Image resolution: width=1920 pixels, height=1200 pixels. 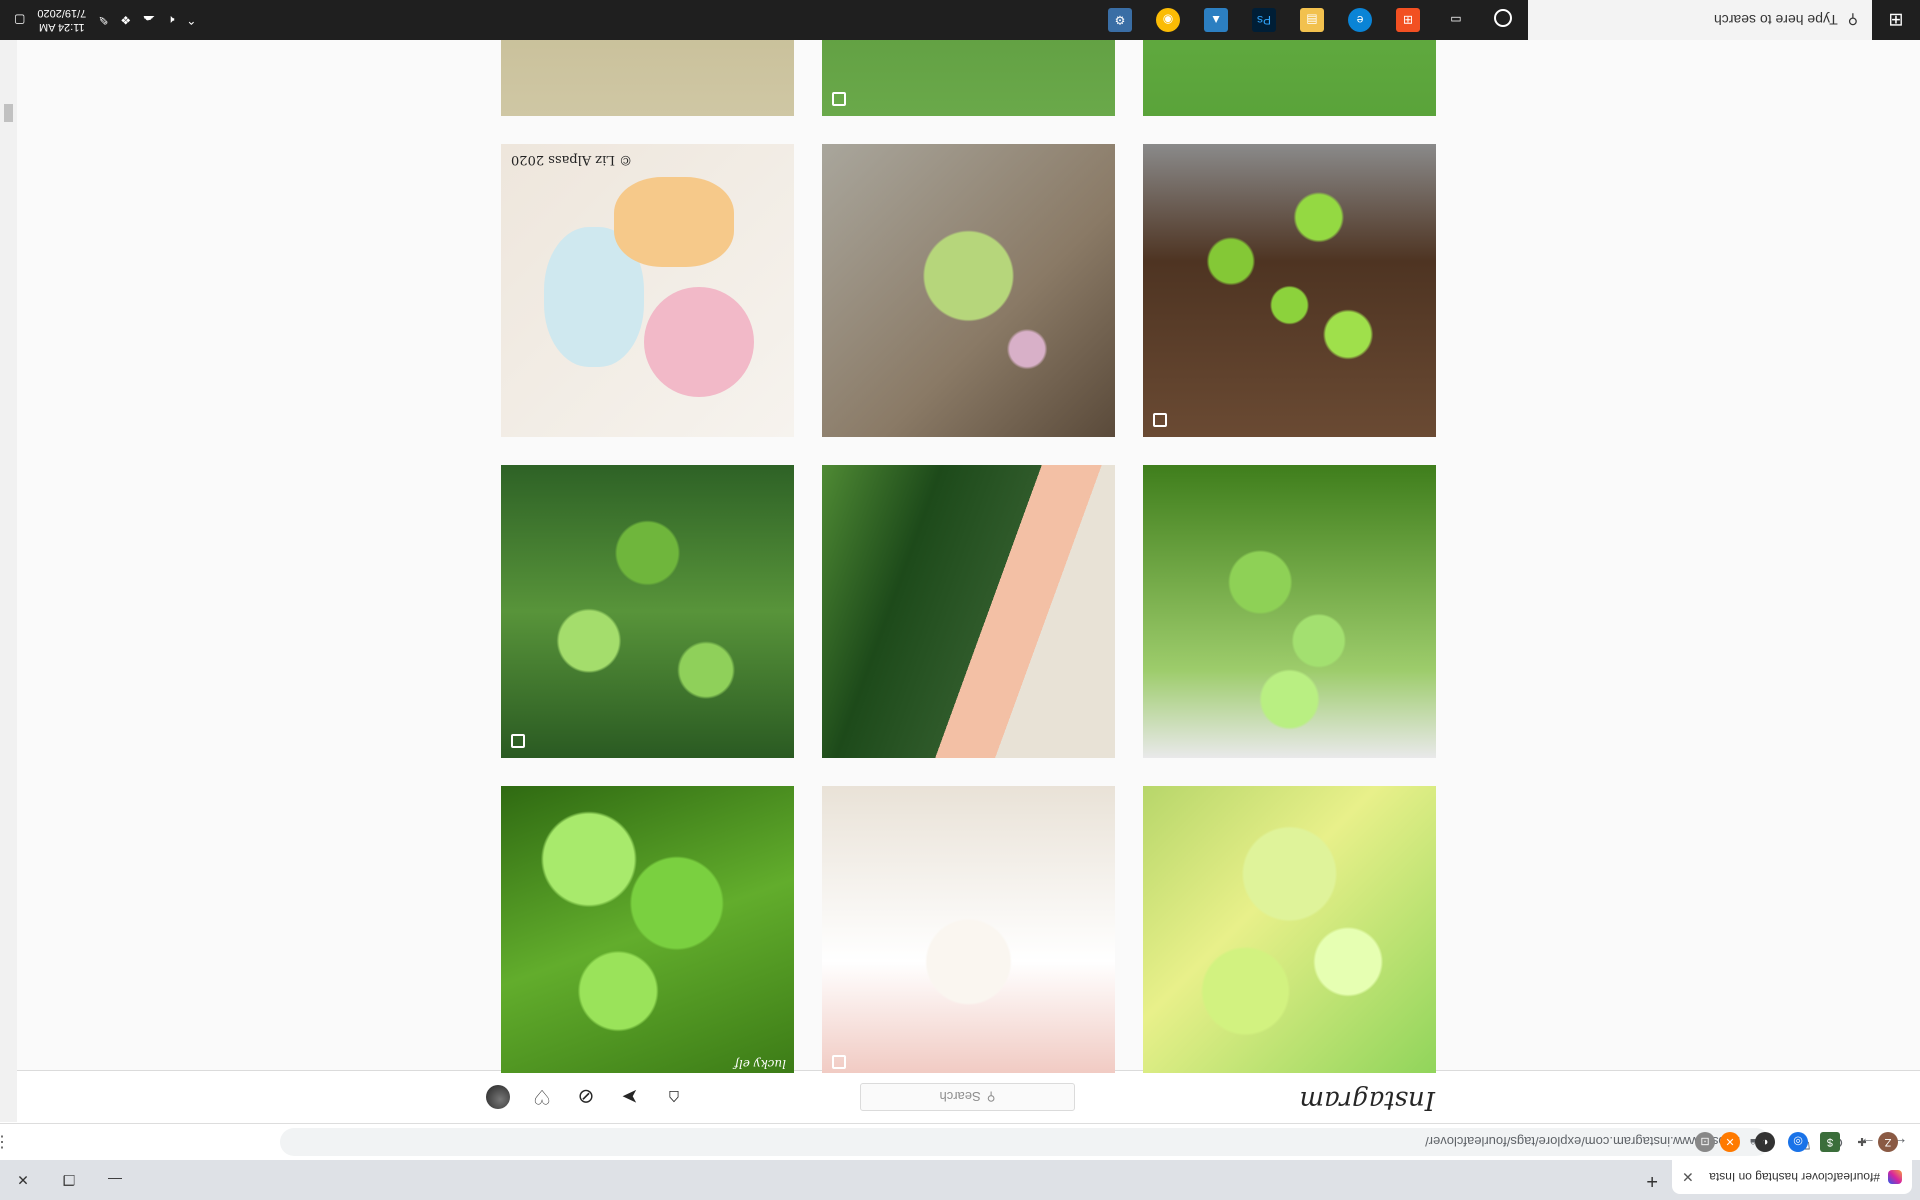 What do you see at coordinates (572, 159) in the screenshot?
I see `watermark-text: © Liz Alpass 2020` at bounding box center [572, 159].